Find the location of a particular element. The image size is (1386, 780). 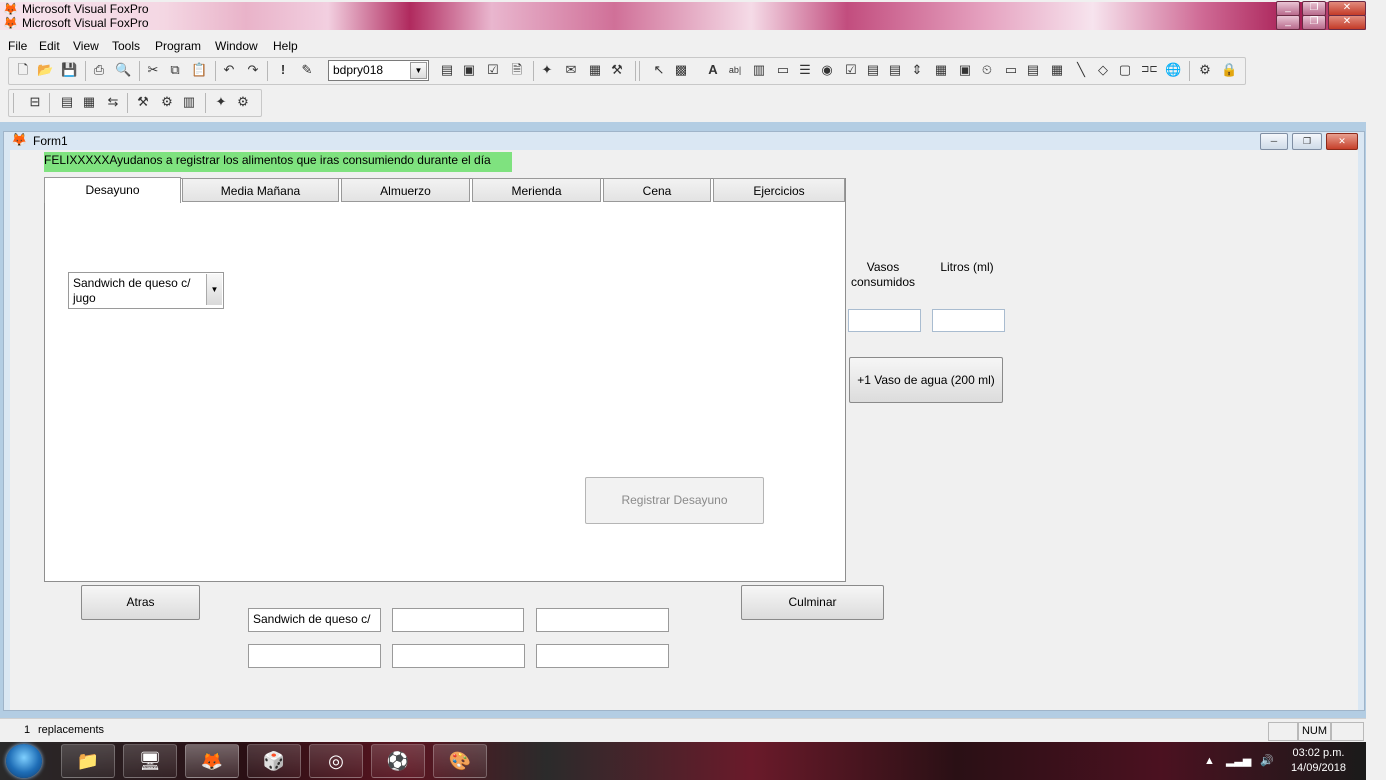

form-wizard-icon: ✦ is located at coordinates (547, 70).